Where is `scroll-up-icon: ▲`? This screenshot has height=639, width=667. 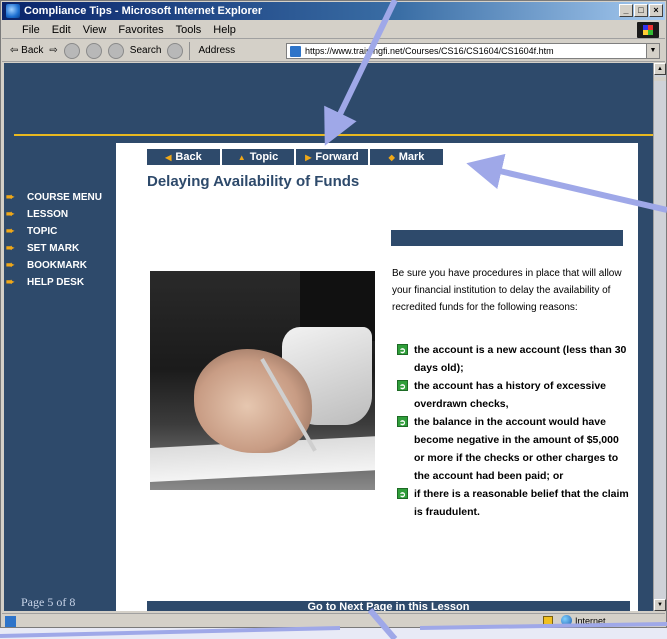
scroll-up-icon: ▲ is located at coordinates (660, 69).